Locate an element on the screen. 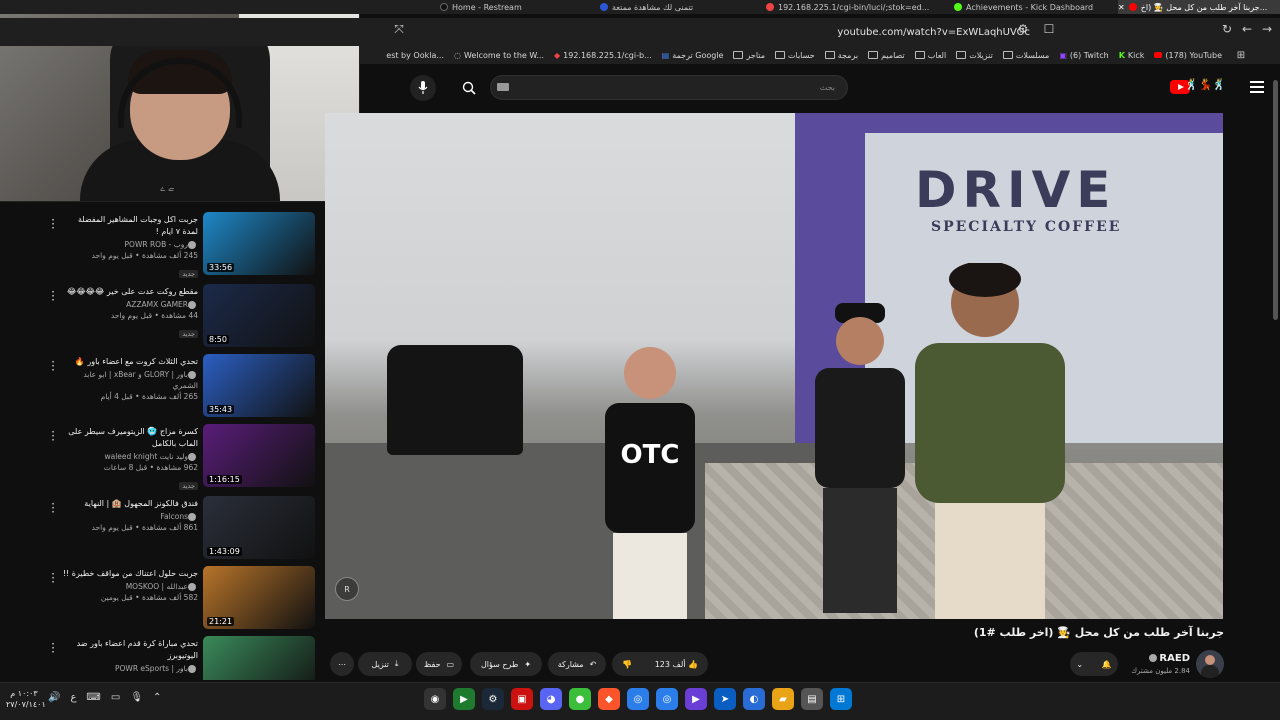  video-item-channel: Falcons is located at coordinates (130, 516).